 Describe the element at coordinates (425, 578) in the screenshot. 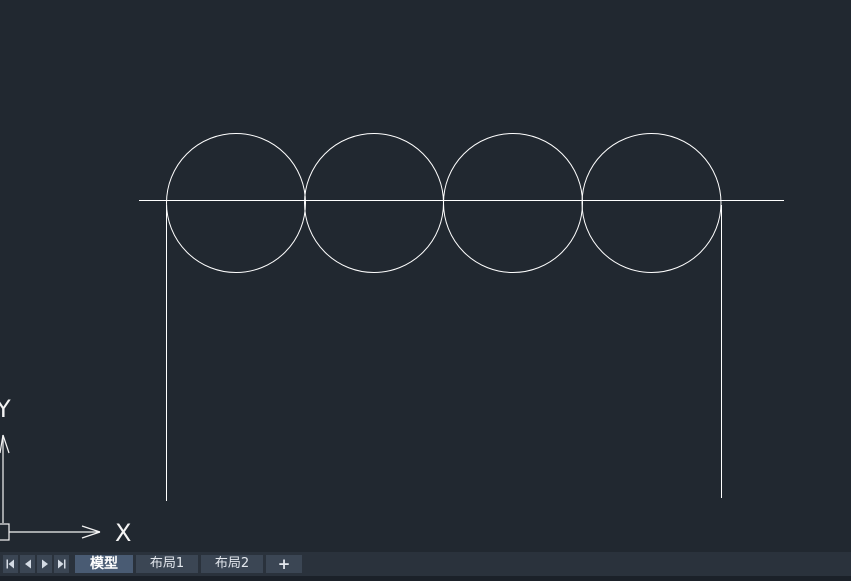

I see `status-bar` at that location.